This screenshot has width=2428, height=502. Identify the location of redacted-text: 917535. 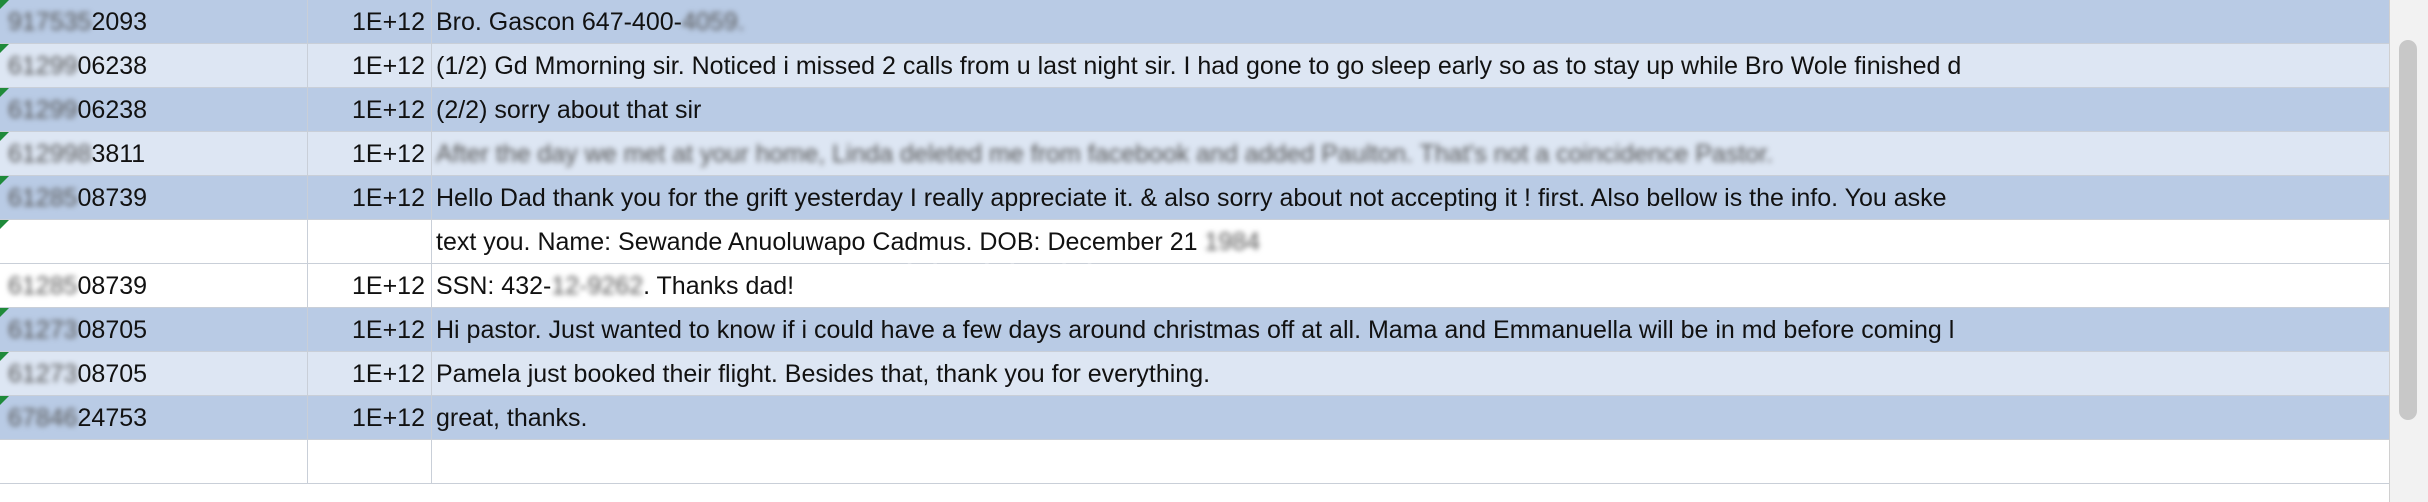
(50, 22).